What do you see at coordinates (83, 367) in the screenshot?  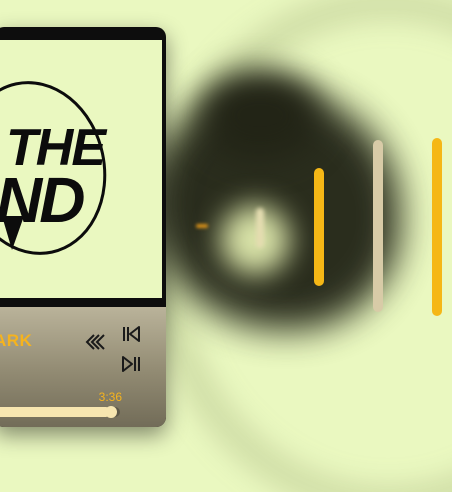 I see `player-controls-panel: ARK 3:36` at bounding box center [83, 367].